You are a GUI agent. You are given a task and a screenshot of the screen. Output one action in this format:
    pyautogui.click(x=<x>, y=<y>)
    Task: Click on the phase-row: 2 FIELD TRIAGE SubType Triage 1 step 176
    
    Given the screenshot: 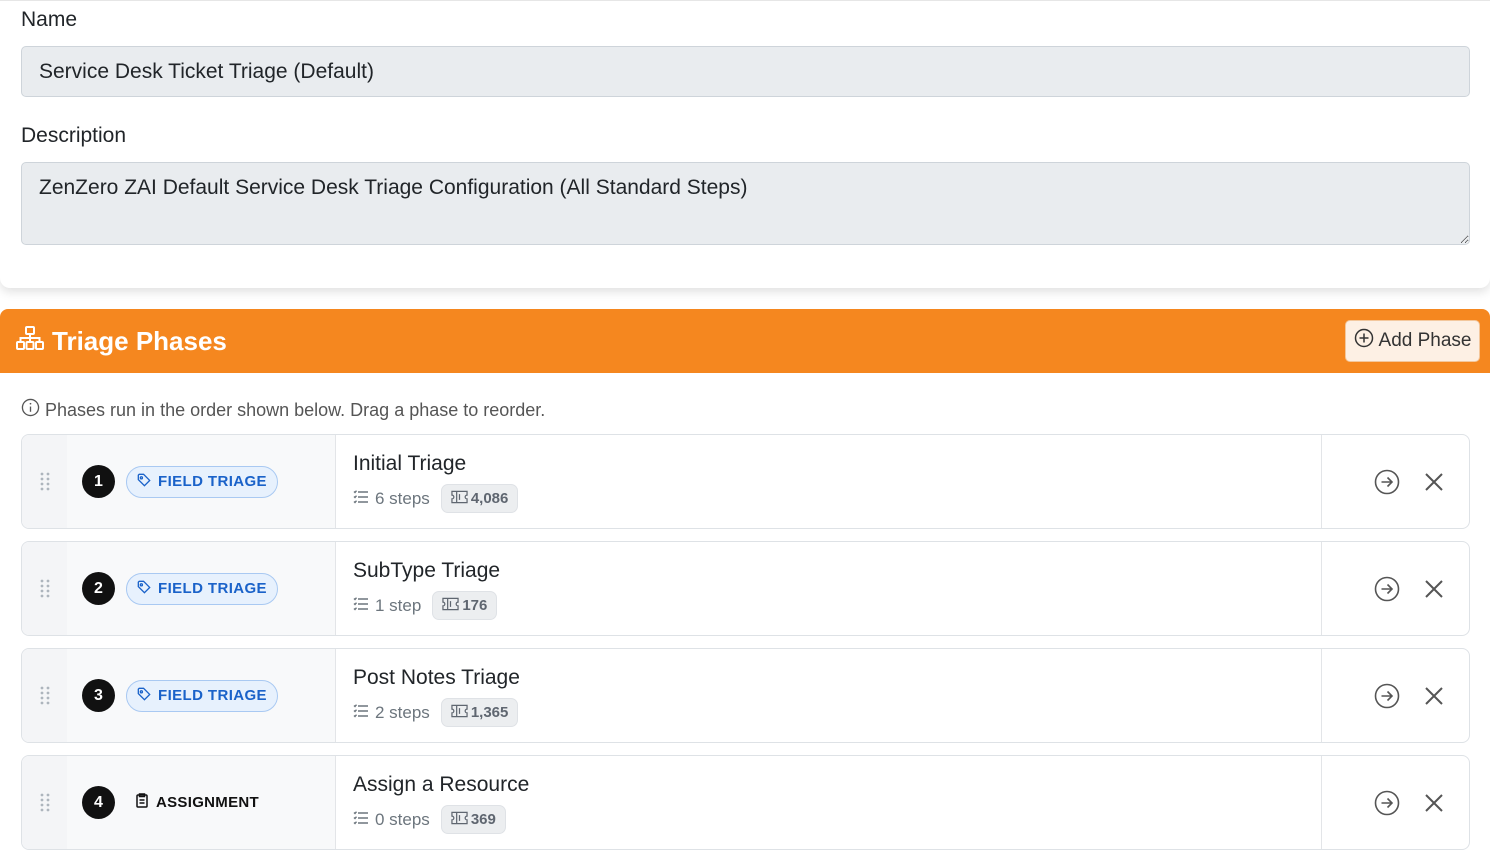 What is the action you would take?
    pyautogui.click(x=745, y=588)
    